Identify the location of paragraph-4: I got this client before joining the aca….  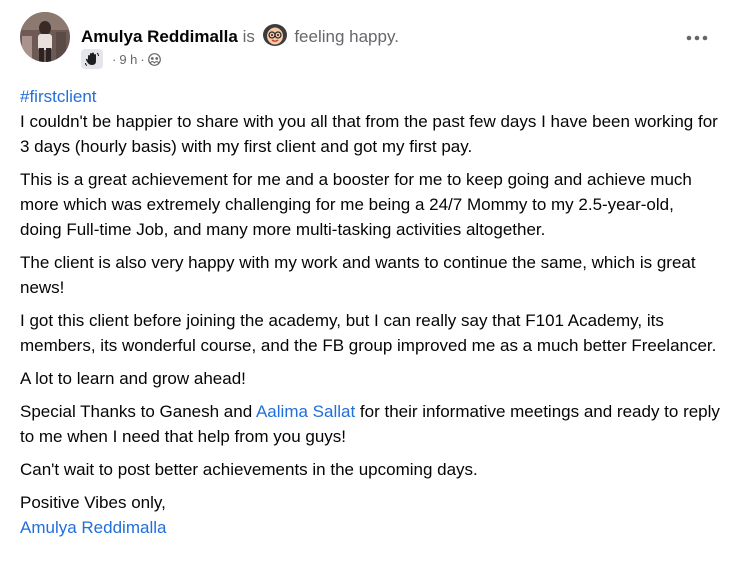
(368, 333).